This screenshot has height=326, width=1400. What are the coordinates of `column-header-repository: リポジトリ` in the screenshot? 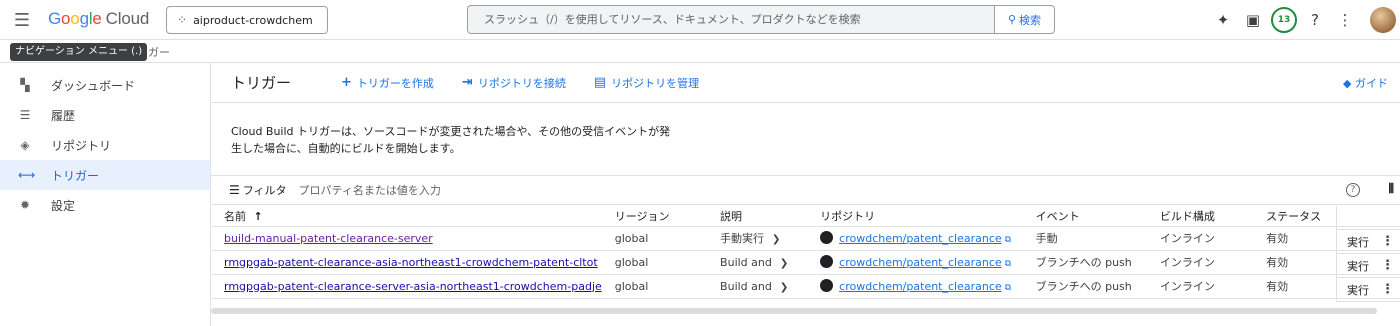 It's located at (915, 216).